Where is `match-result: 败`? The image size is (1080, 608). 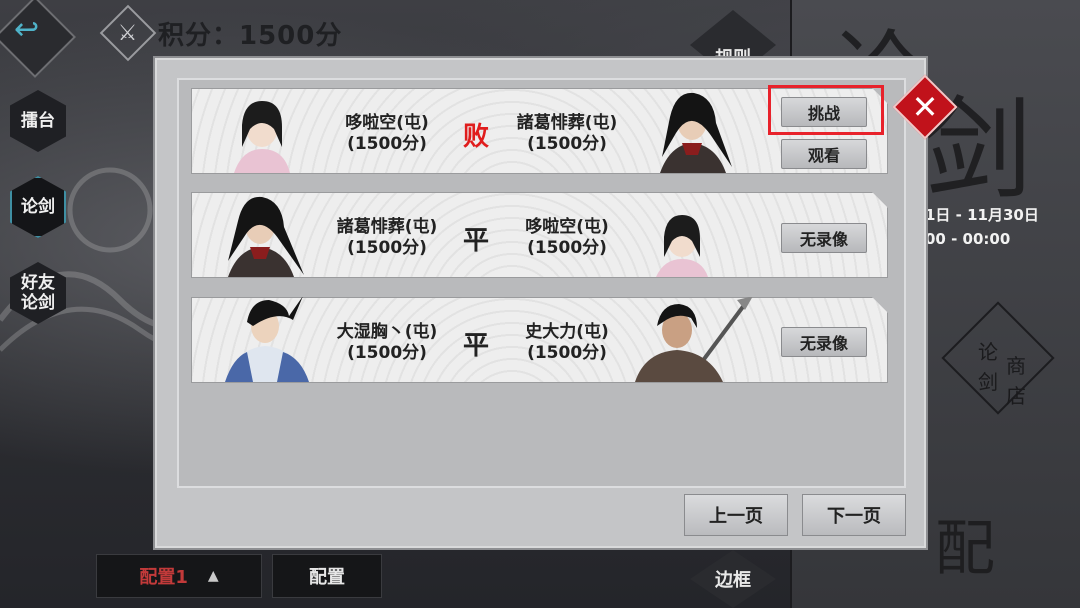 match-result: 败 is located at coordinates (475, 137).